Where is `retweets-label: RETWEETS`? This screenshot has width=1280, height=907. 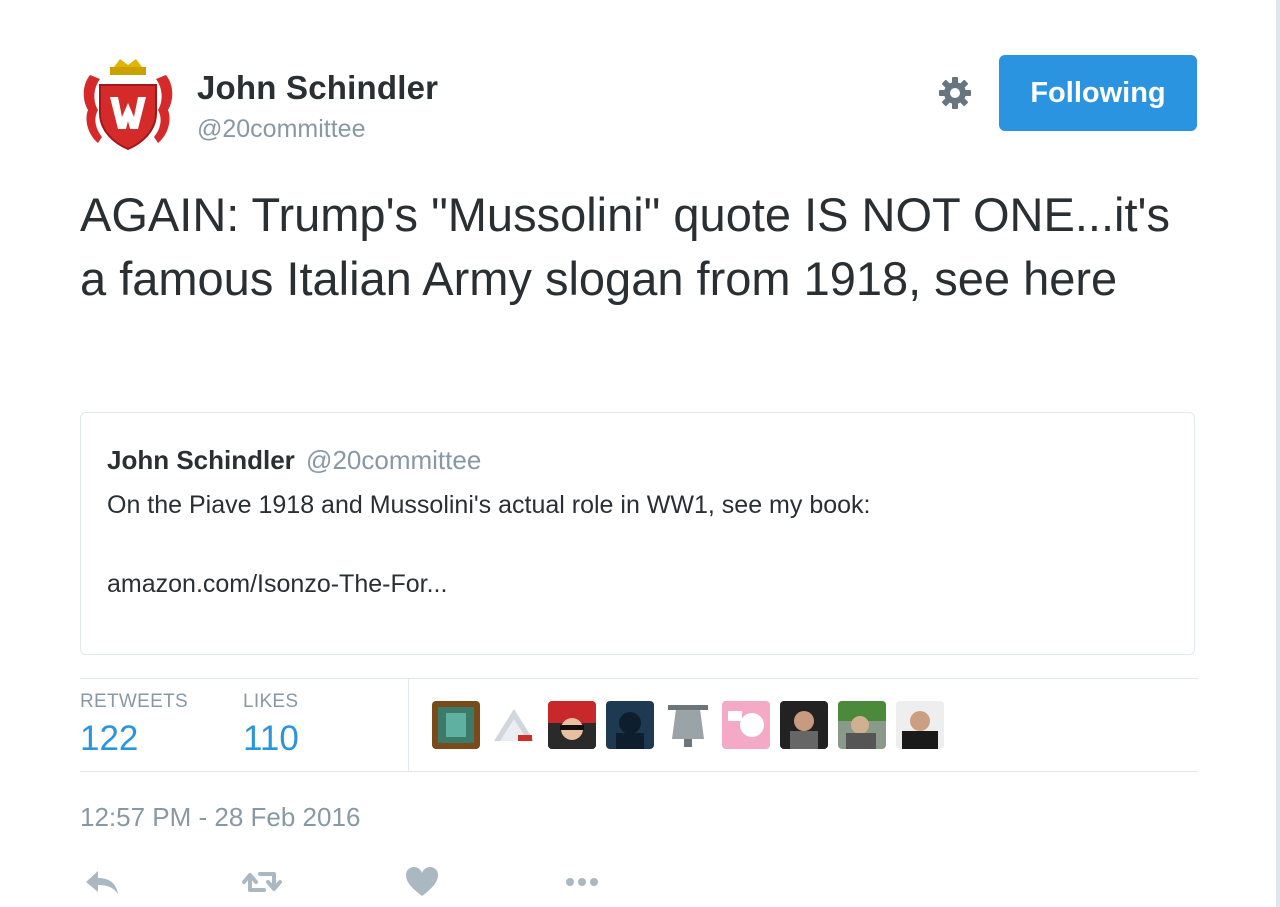 retweets-label: RETWEETS is located at coordinates (134, 701).